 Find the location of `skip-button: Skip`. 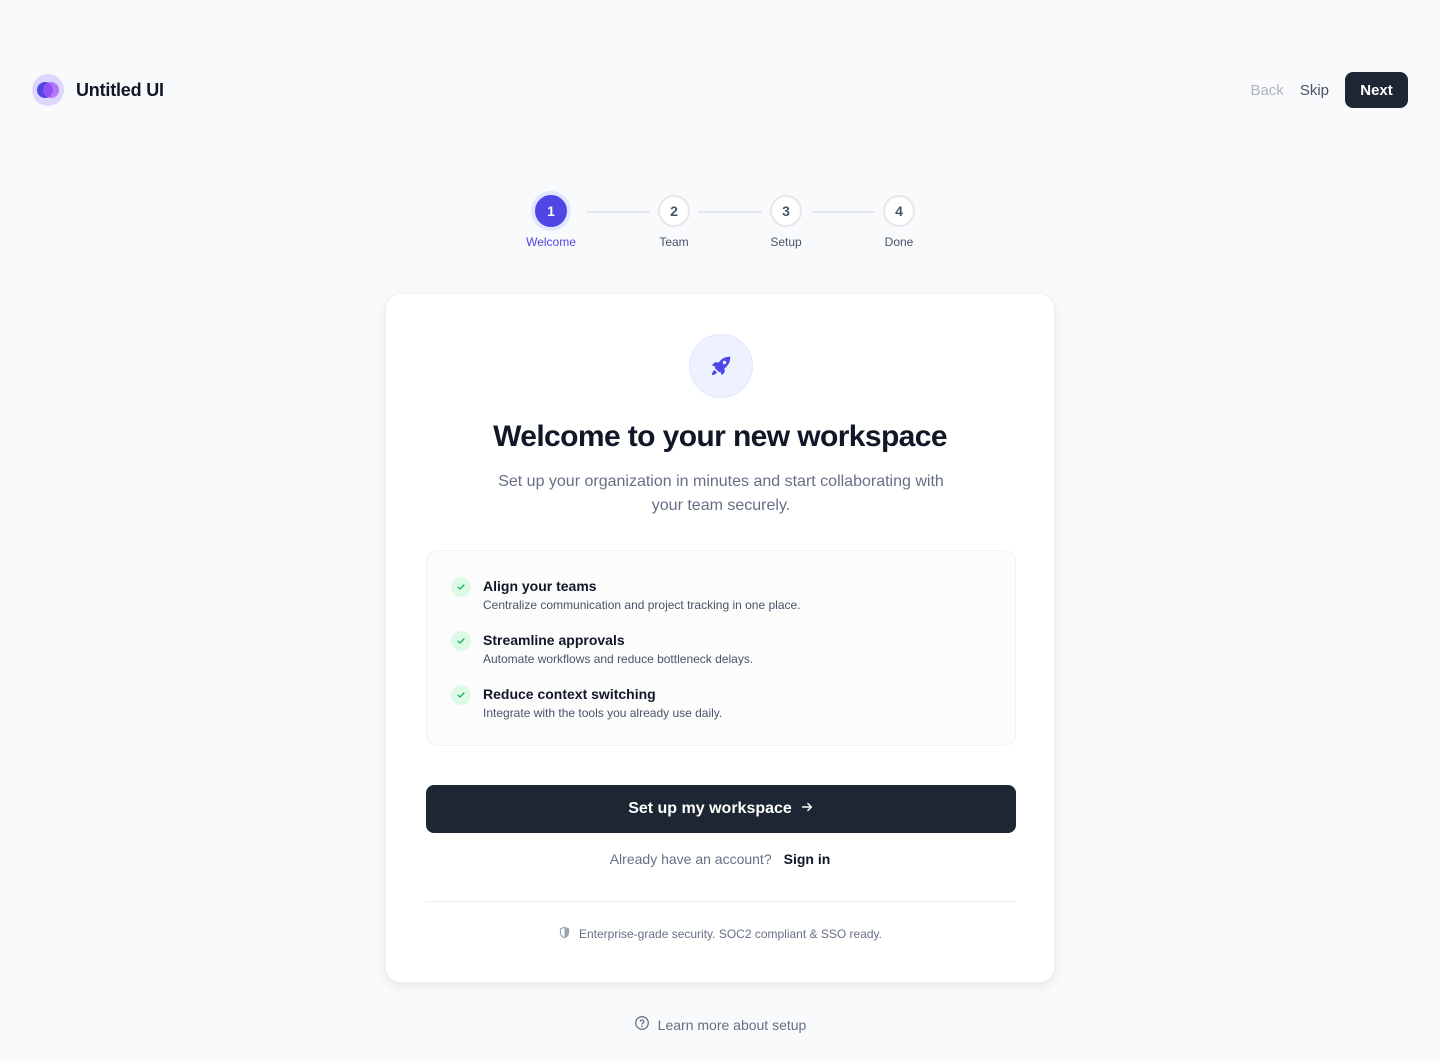

skip-button: Skip is located at coordinates (1314, 90).